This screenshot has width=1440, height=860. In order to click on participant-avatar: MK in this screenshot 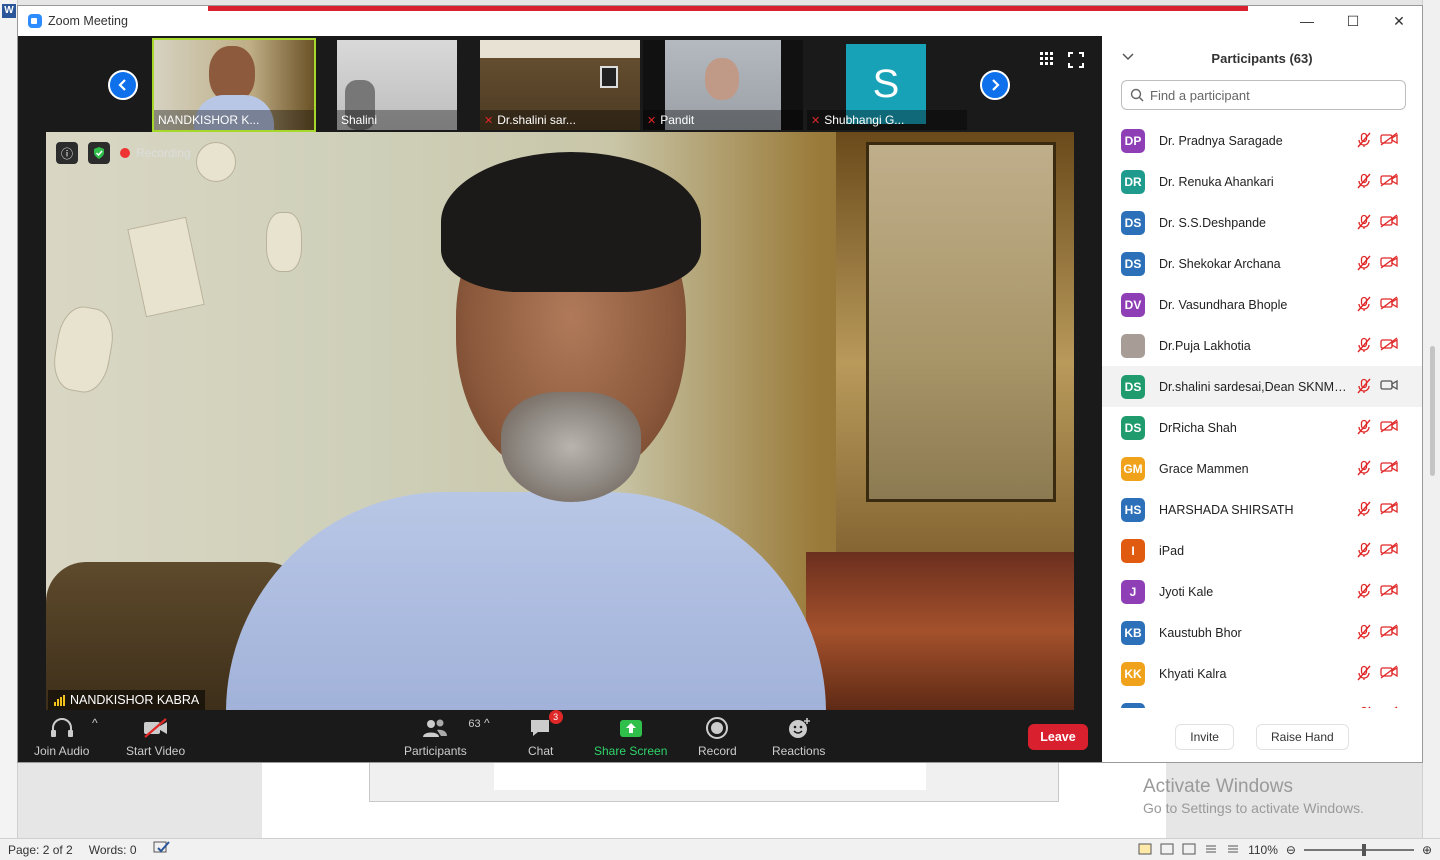, I will do `click(1133, 705)`.